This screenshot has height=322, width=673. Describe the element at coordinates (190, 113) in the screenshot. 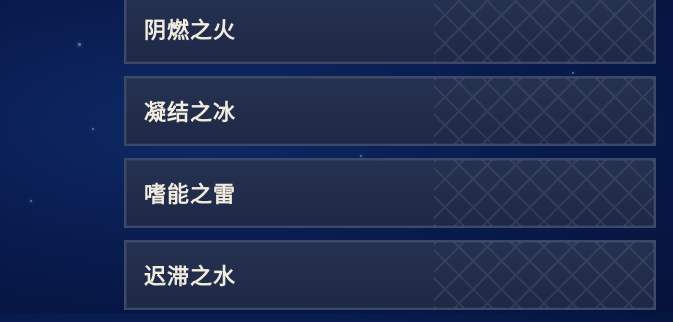

I see `dialogue-option-label: 凝结之冰` at that location.